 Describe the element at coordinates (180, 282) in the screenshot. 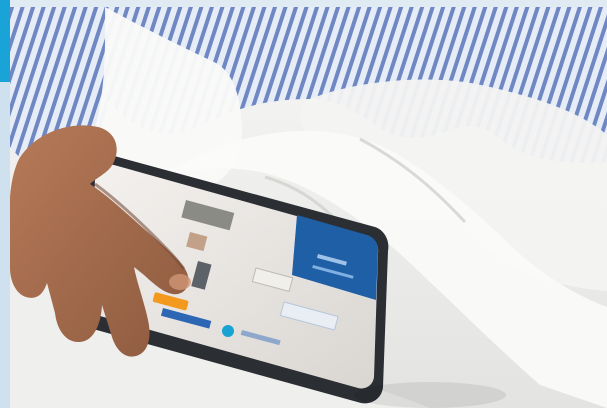

I see `fingertip` at that location.